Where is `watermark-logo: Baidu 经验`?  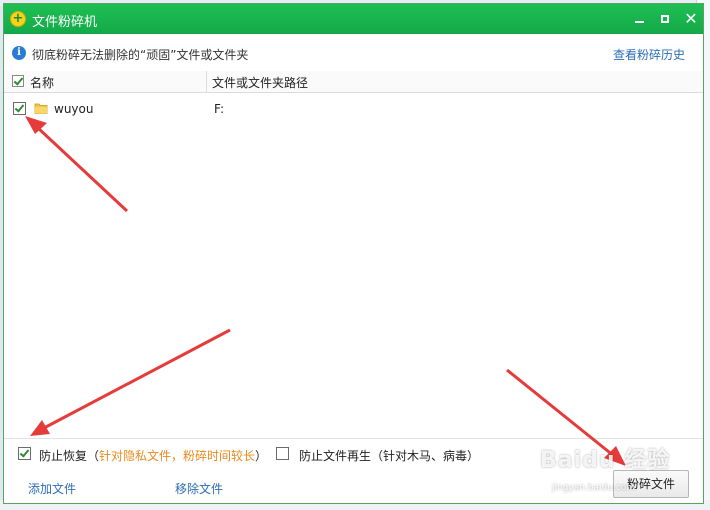 watermark-logo: Baidu 经验 is located at coordinates (605, 460).